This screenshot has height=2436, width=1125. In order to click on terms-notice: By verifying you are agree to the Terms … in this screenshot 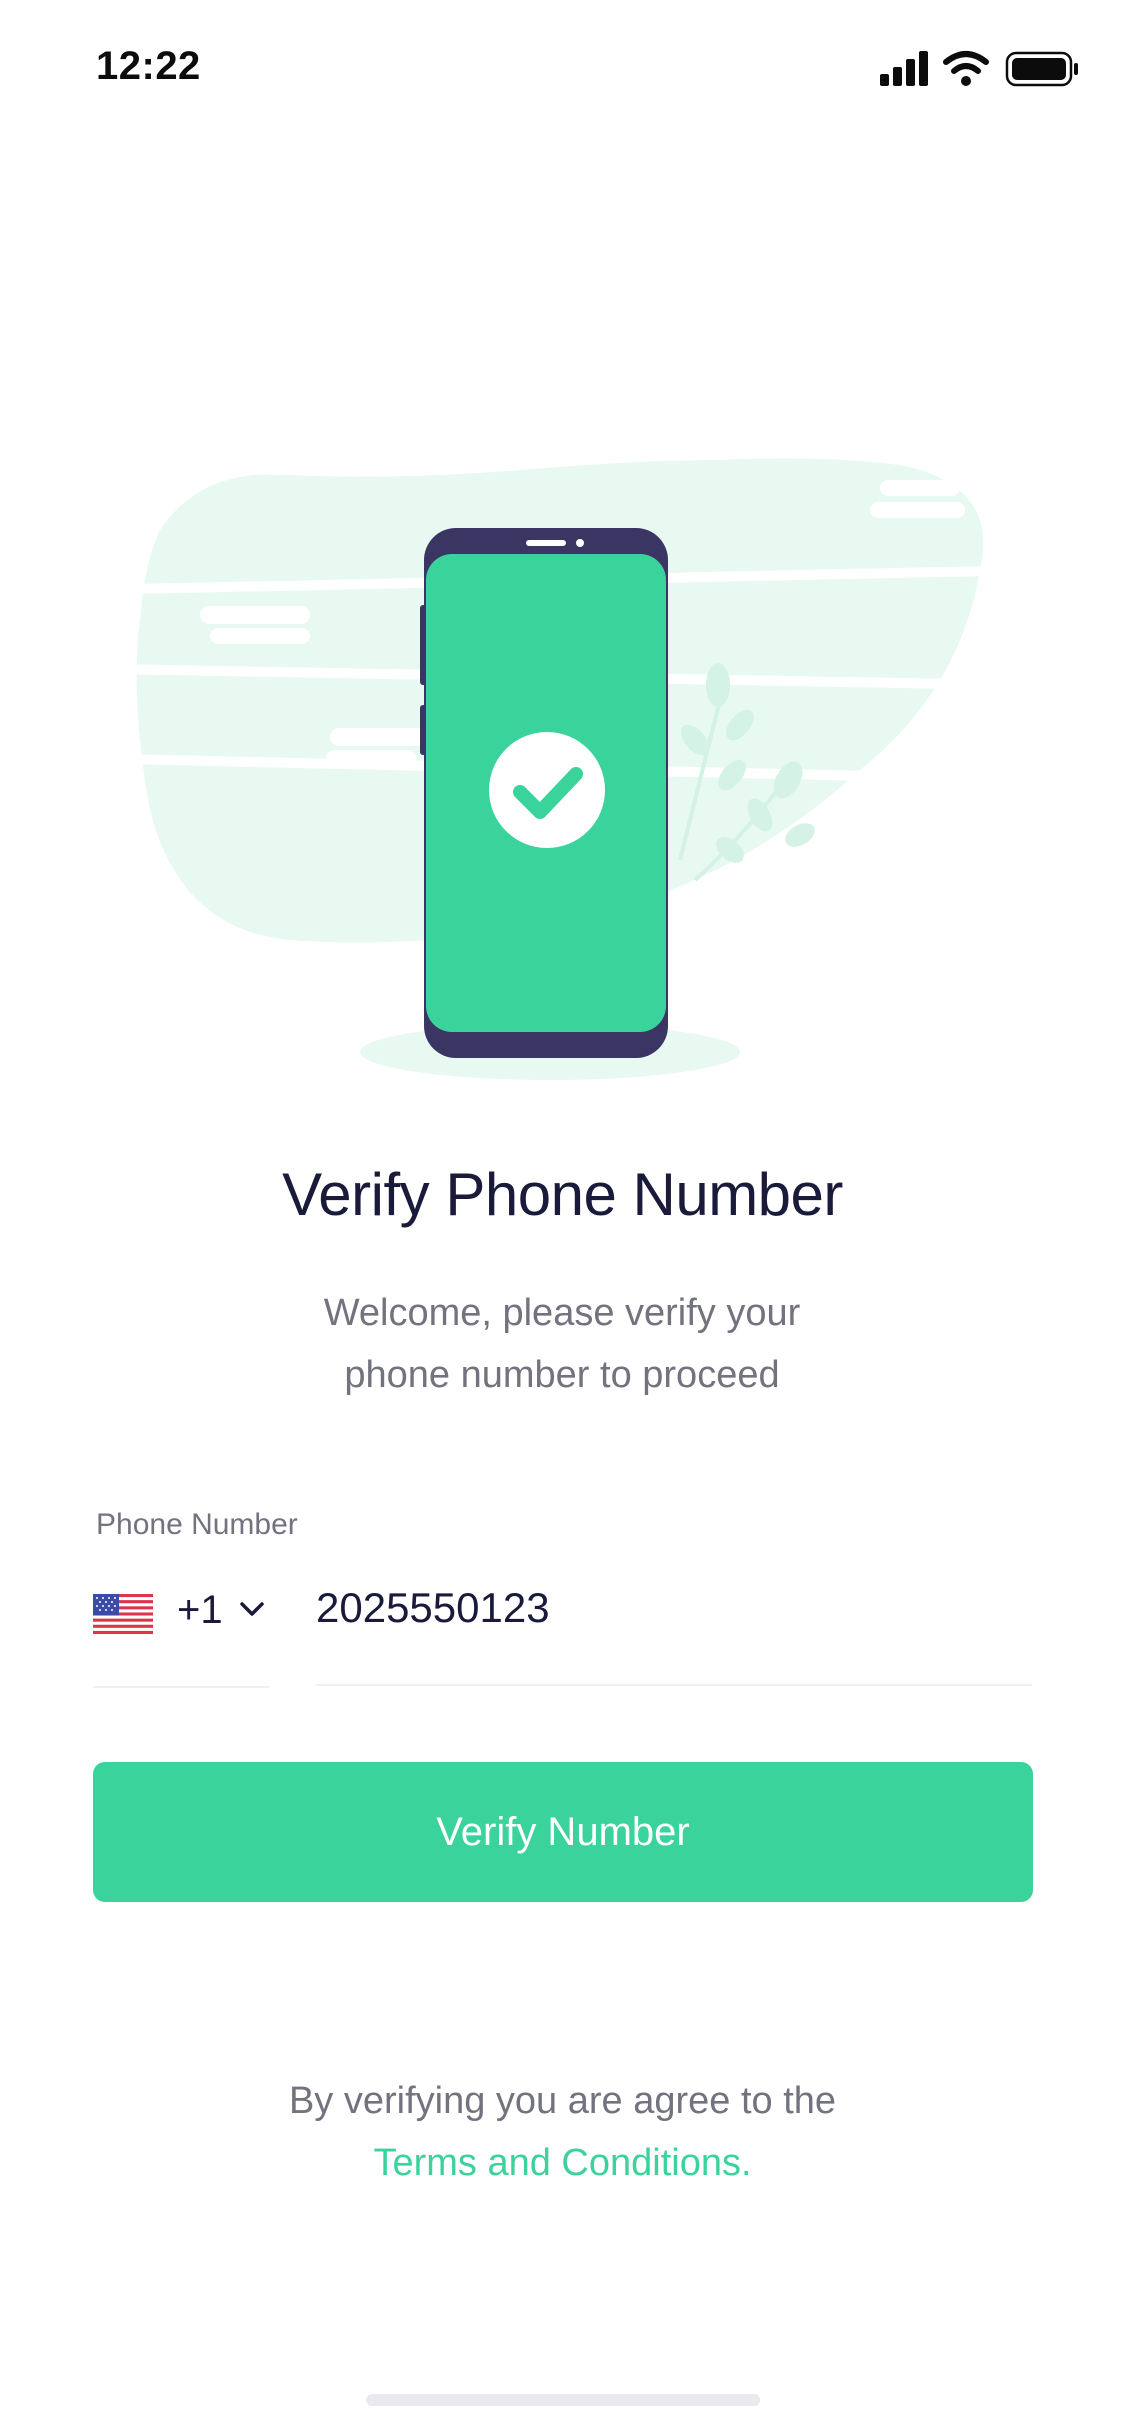, I will do `click(562, 2132)`.